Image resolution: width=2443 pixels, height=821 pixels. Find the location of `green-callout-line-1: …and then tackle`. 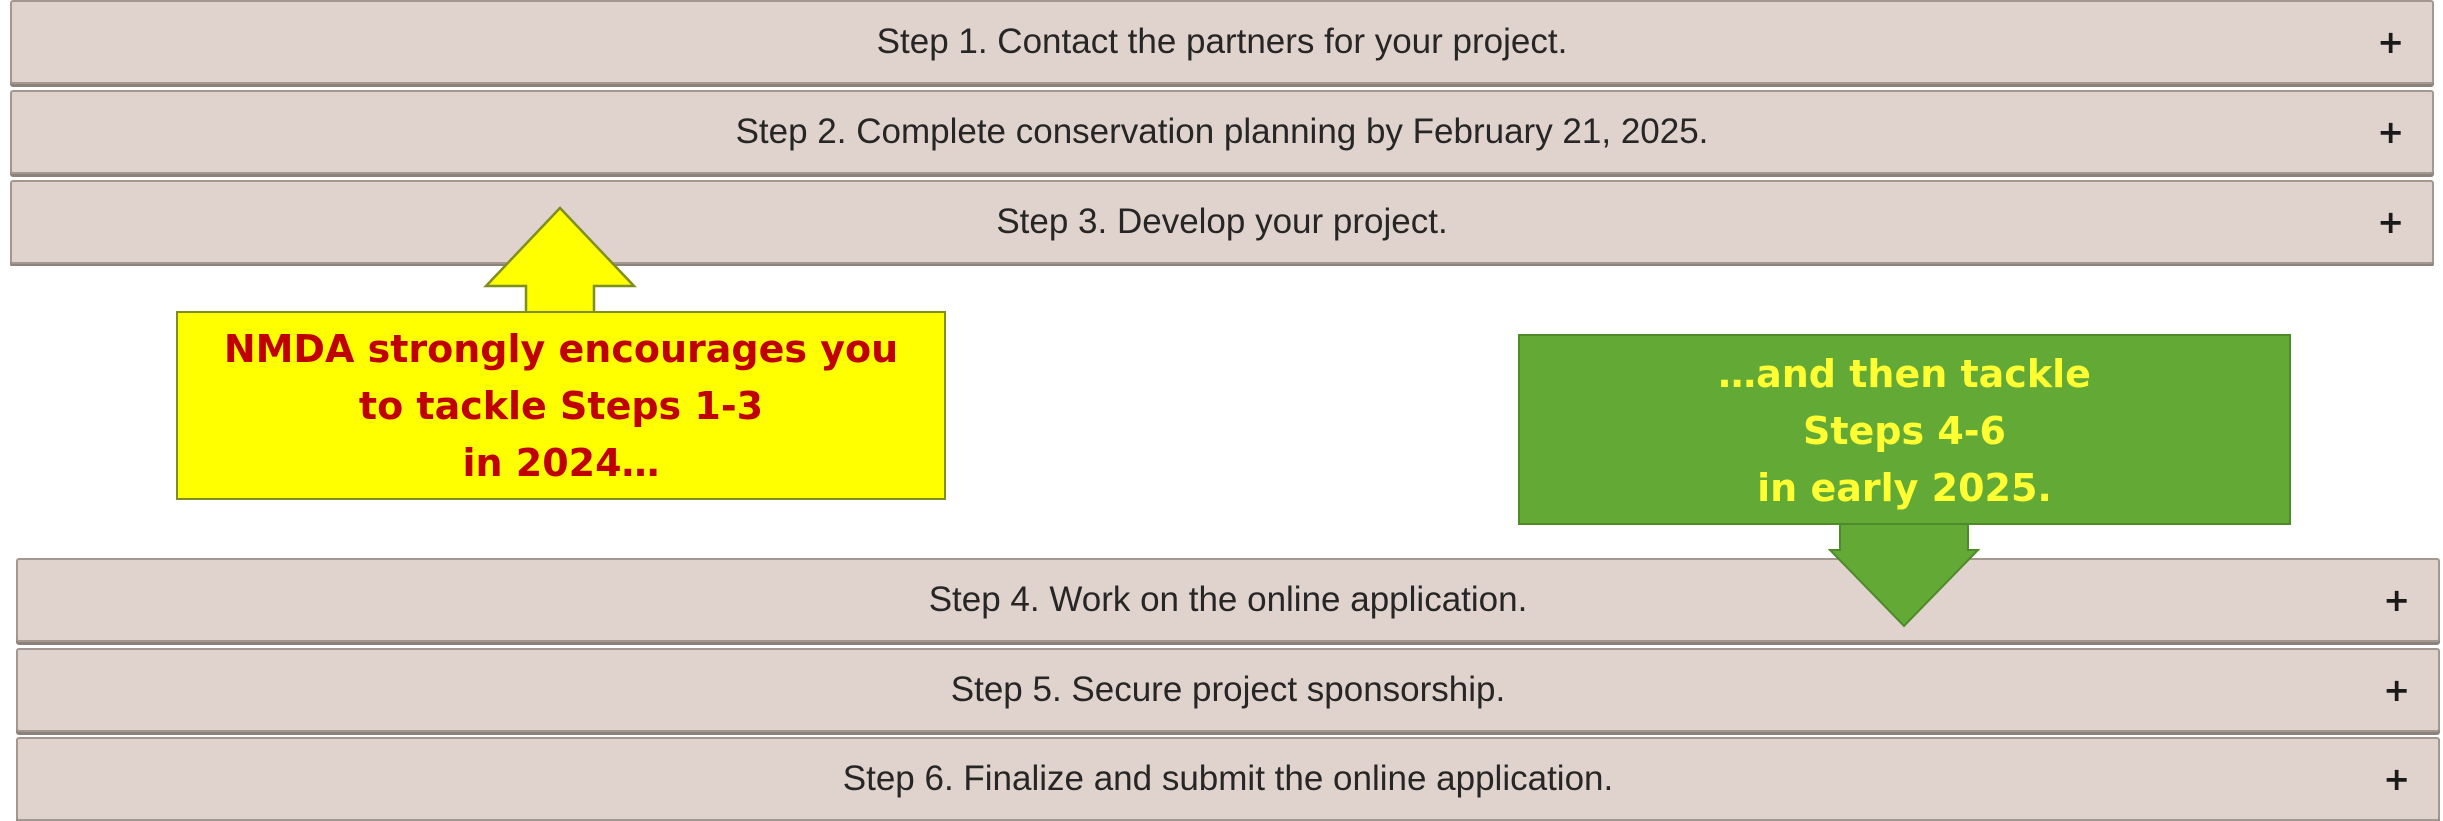

green-callout-line-1: …and then tackle is located at coordinates (1904, 374).